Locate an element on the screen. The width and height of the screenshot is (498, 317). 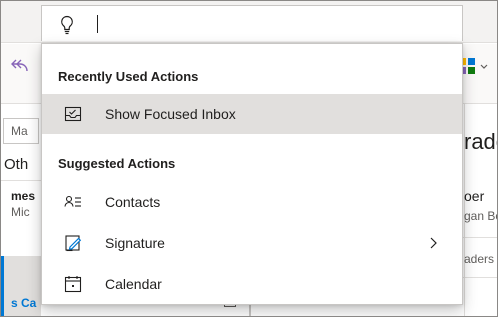
message-title: rade is located at coordinates (480, 141).